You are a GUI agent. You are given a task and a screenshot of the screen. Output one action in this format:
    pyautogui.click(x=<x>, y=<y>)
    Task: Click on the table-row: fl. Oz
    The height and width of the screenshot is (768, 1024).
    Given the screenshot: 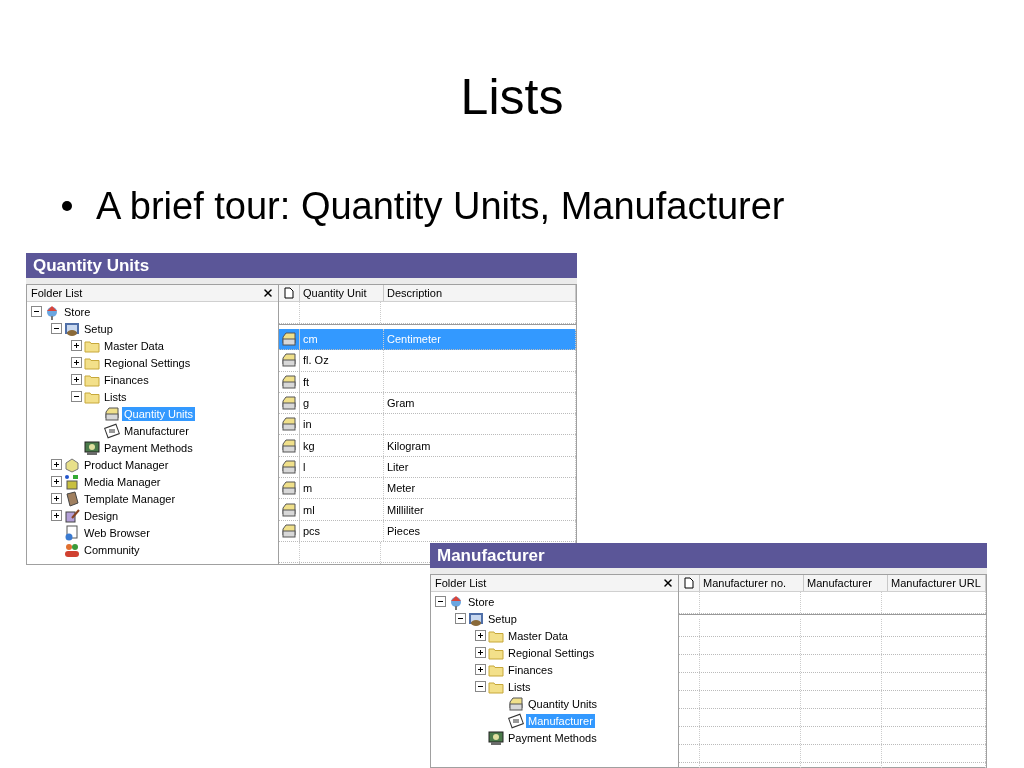 What is the action you would take?
    pyautogui.click(x=427, y=361)
    